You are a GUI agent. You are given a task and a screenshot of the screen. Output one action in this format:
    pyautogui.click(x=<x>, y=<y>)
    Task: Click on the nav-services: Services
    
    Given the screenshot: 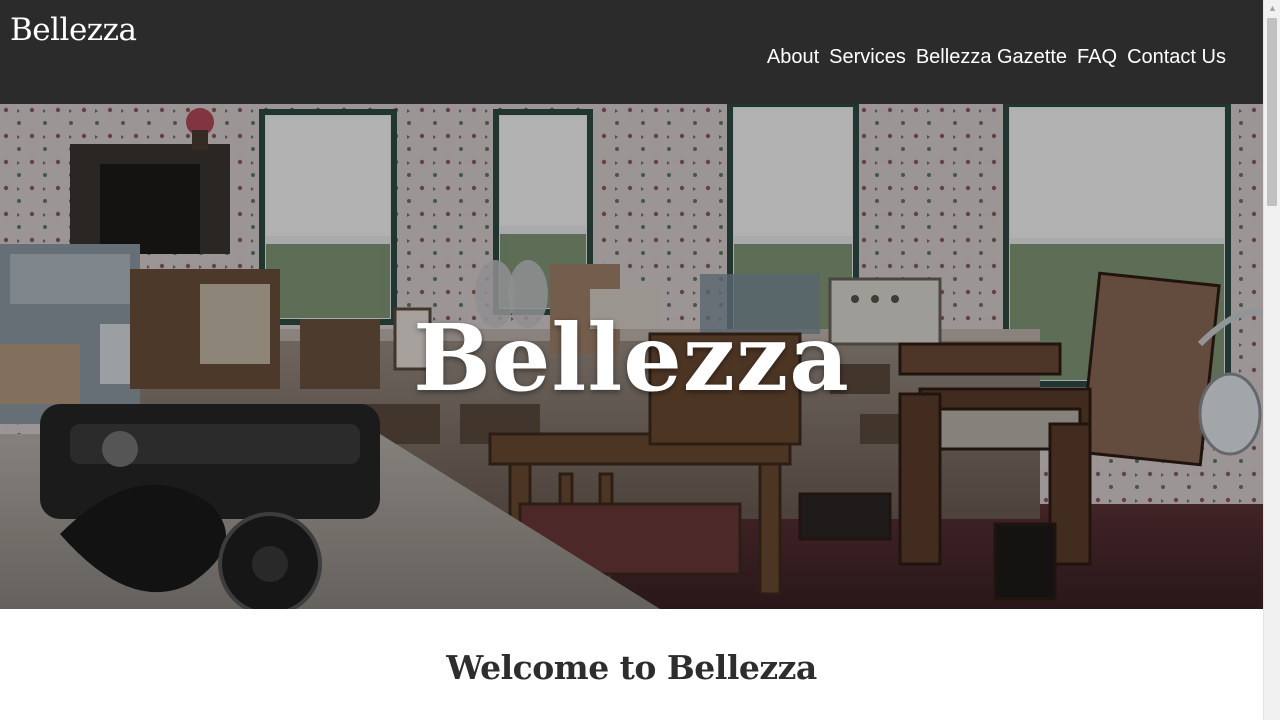 What is the action you would take?
    pyautogui.click(x=867, y=57)
    